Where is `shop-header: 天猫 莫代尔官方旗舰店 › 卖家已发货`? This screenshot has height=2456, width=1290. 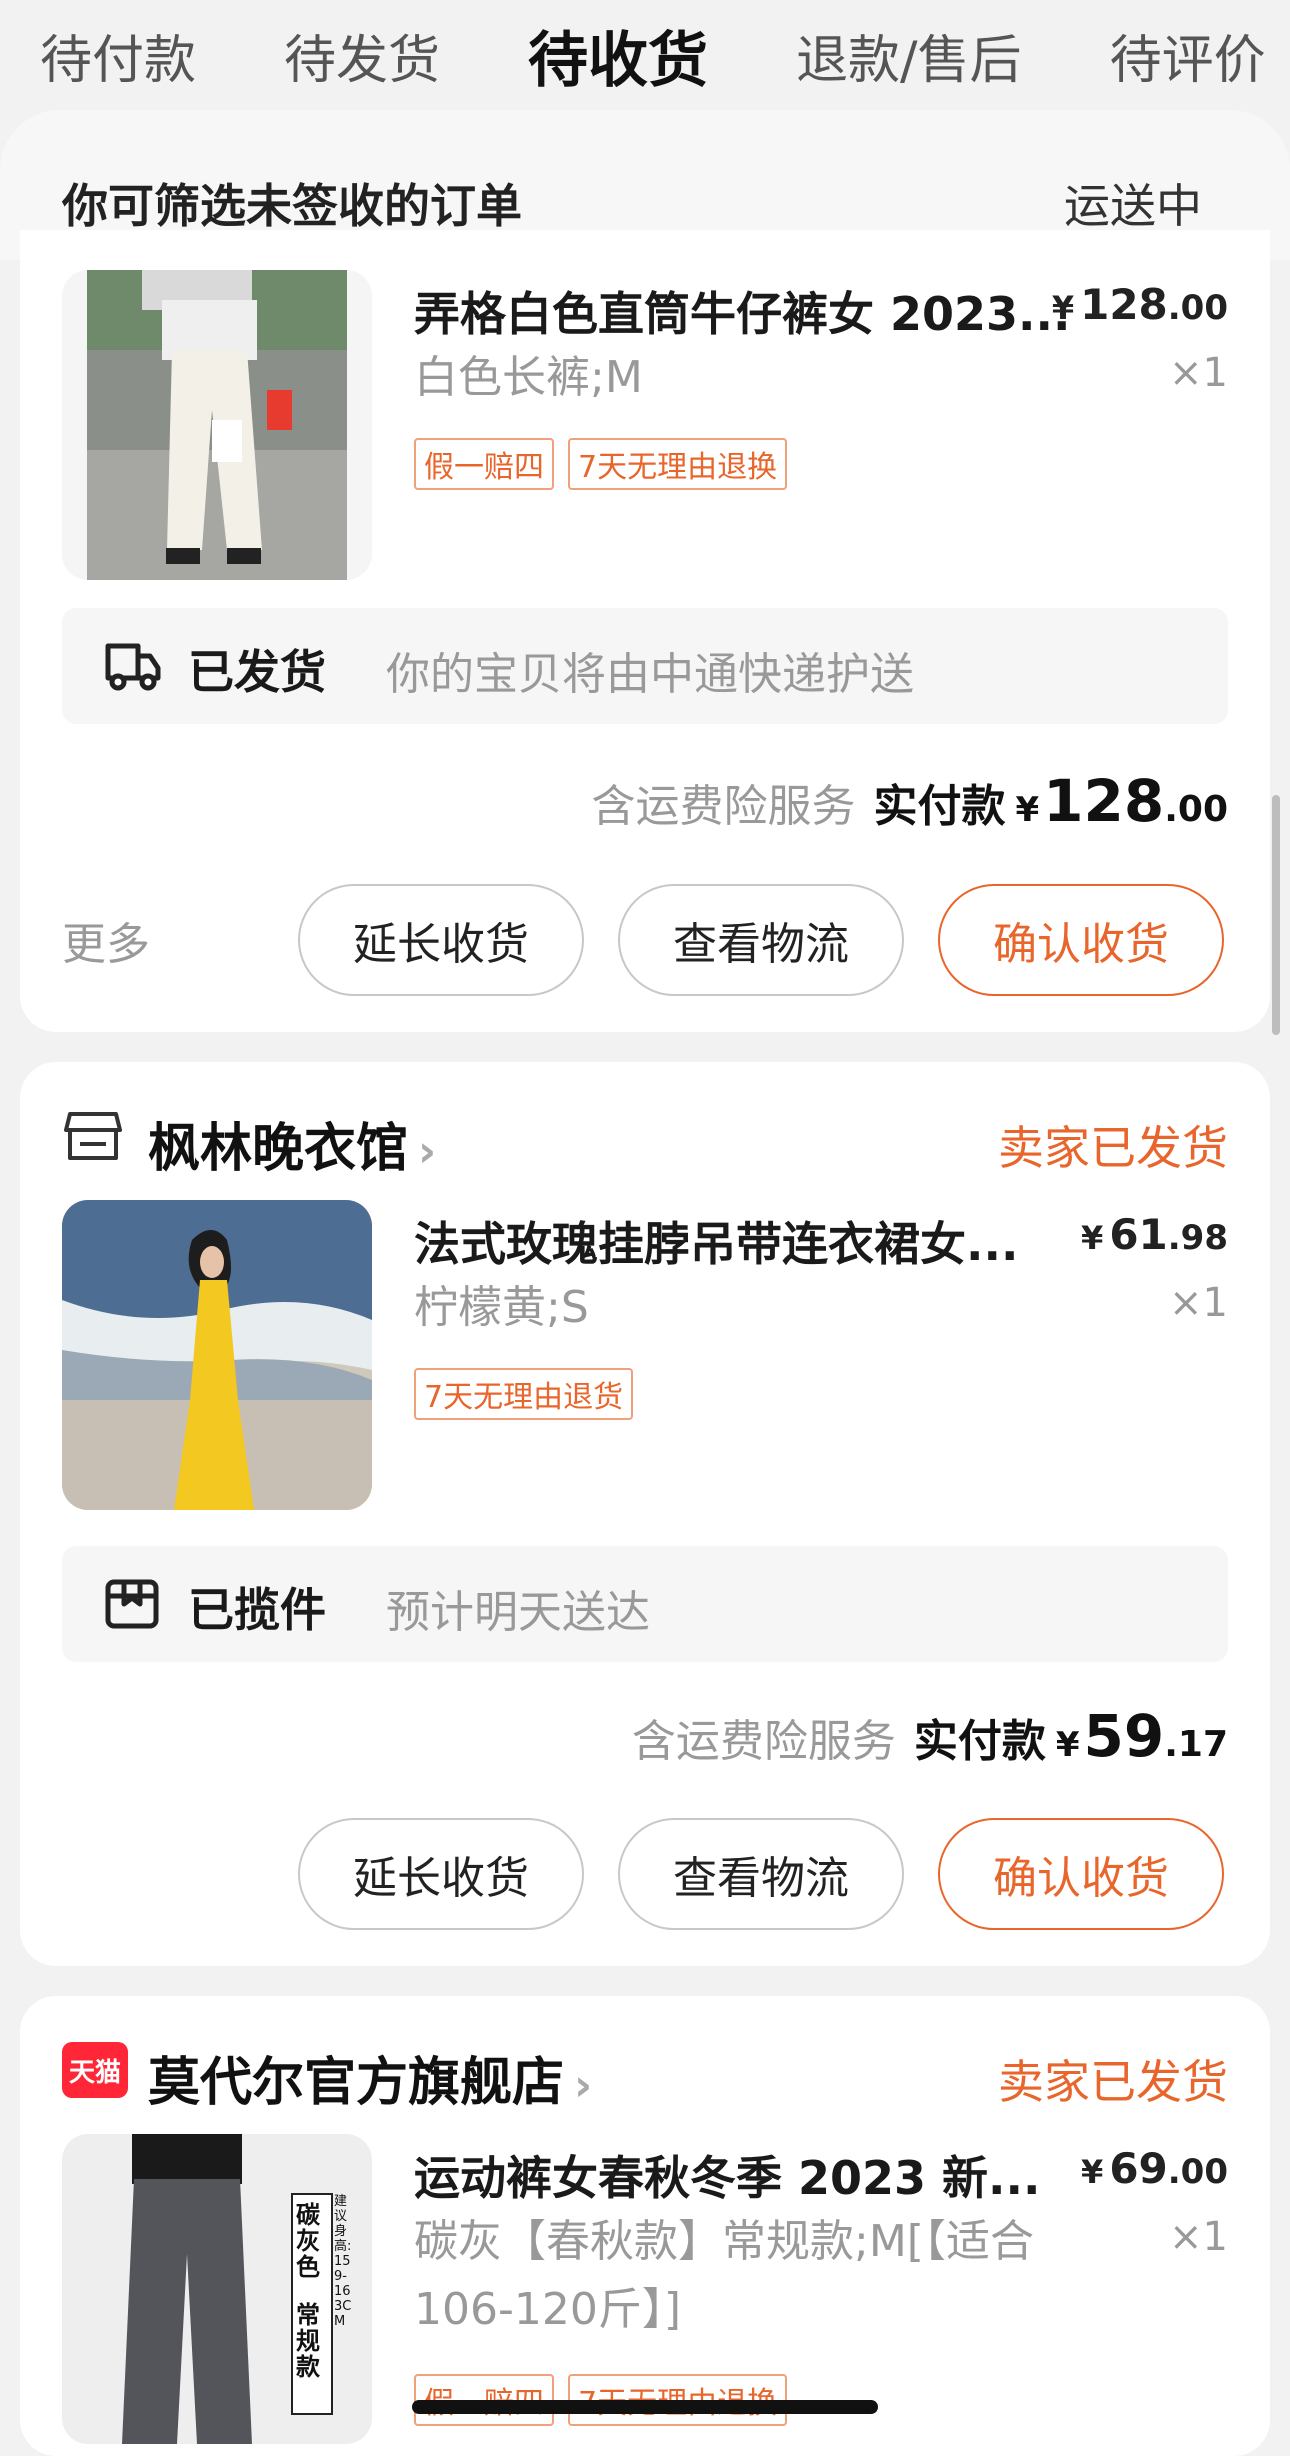 shop-header: 天猫 莫代尔官方旗舰店 › 卖家已发货 is located at coordinates (645, 2073).